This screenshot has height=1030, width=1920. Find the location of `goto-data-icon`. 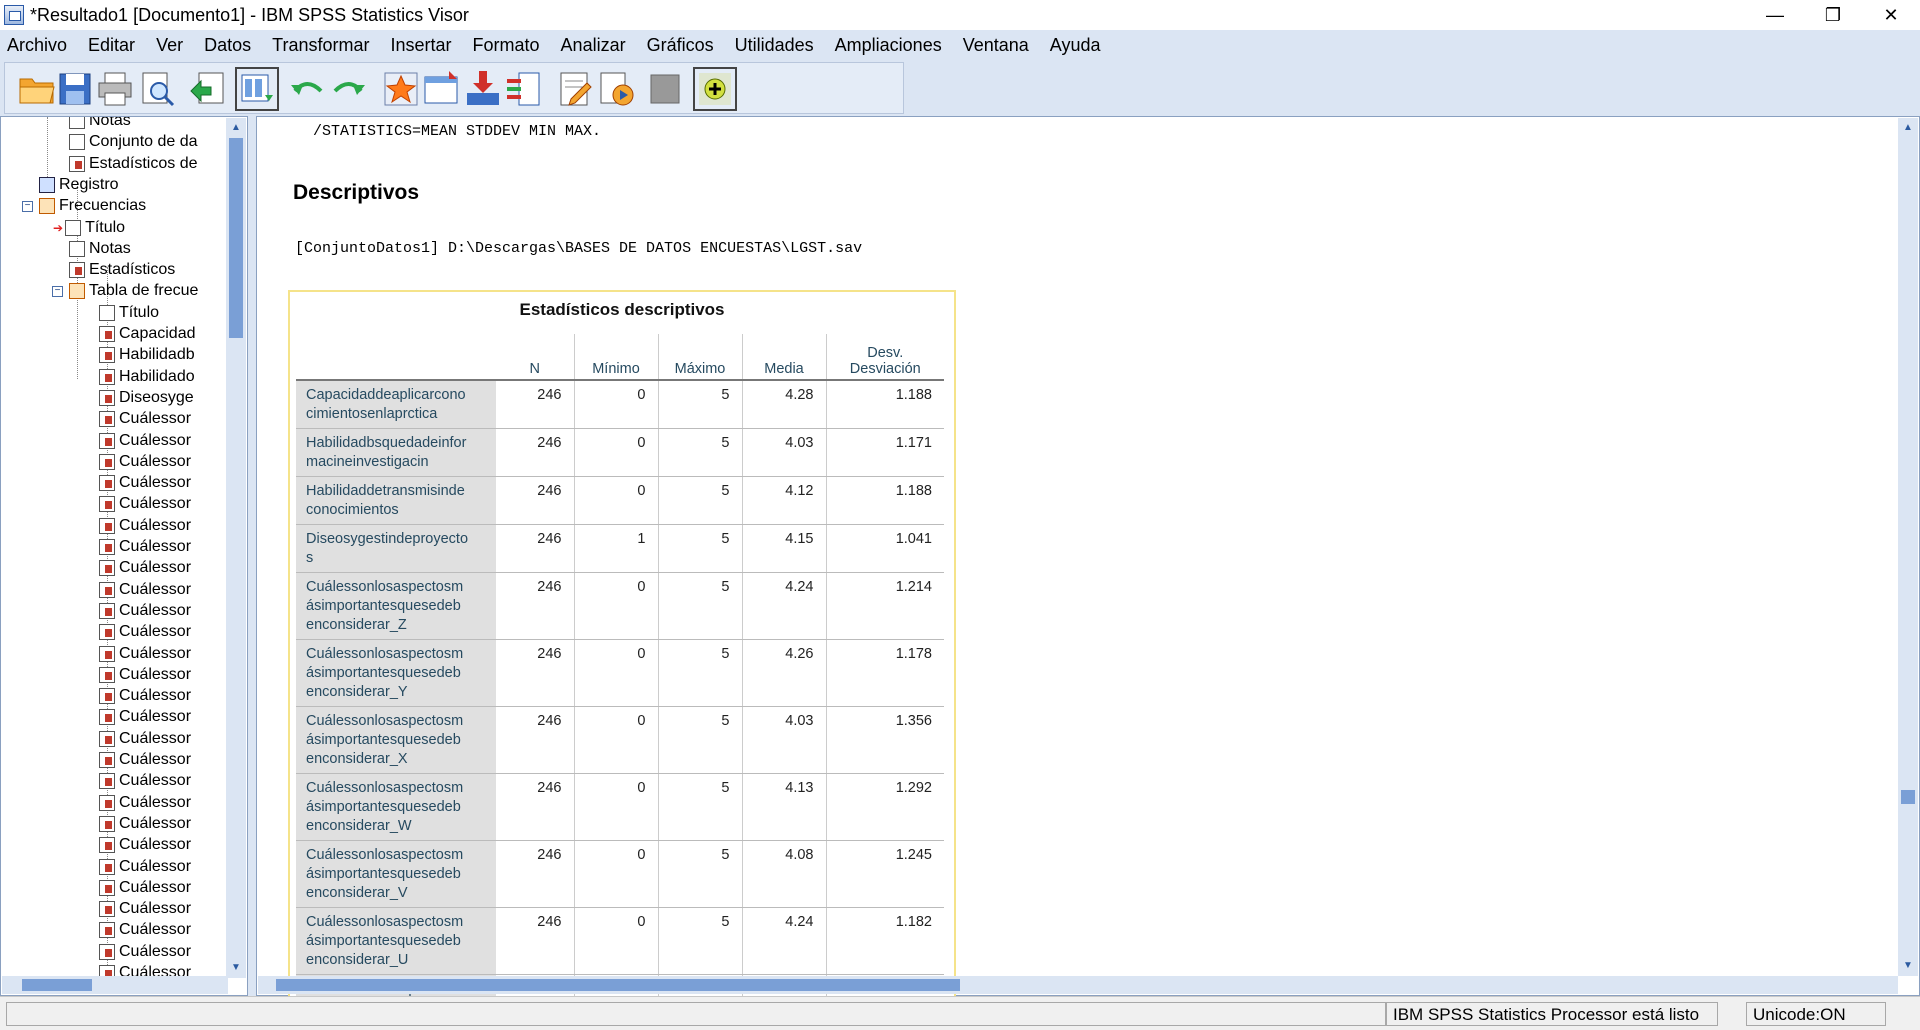

goto-data-icon is located at coordinates (257, 89).